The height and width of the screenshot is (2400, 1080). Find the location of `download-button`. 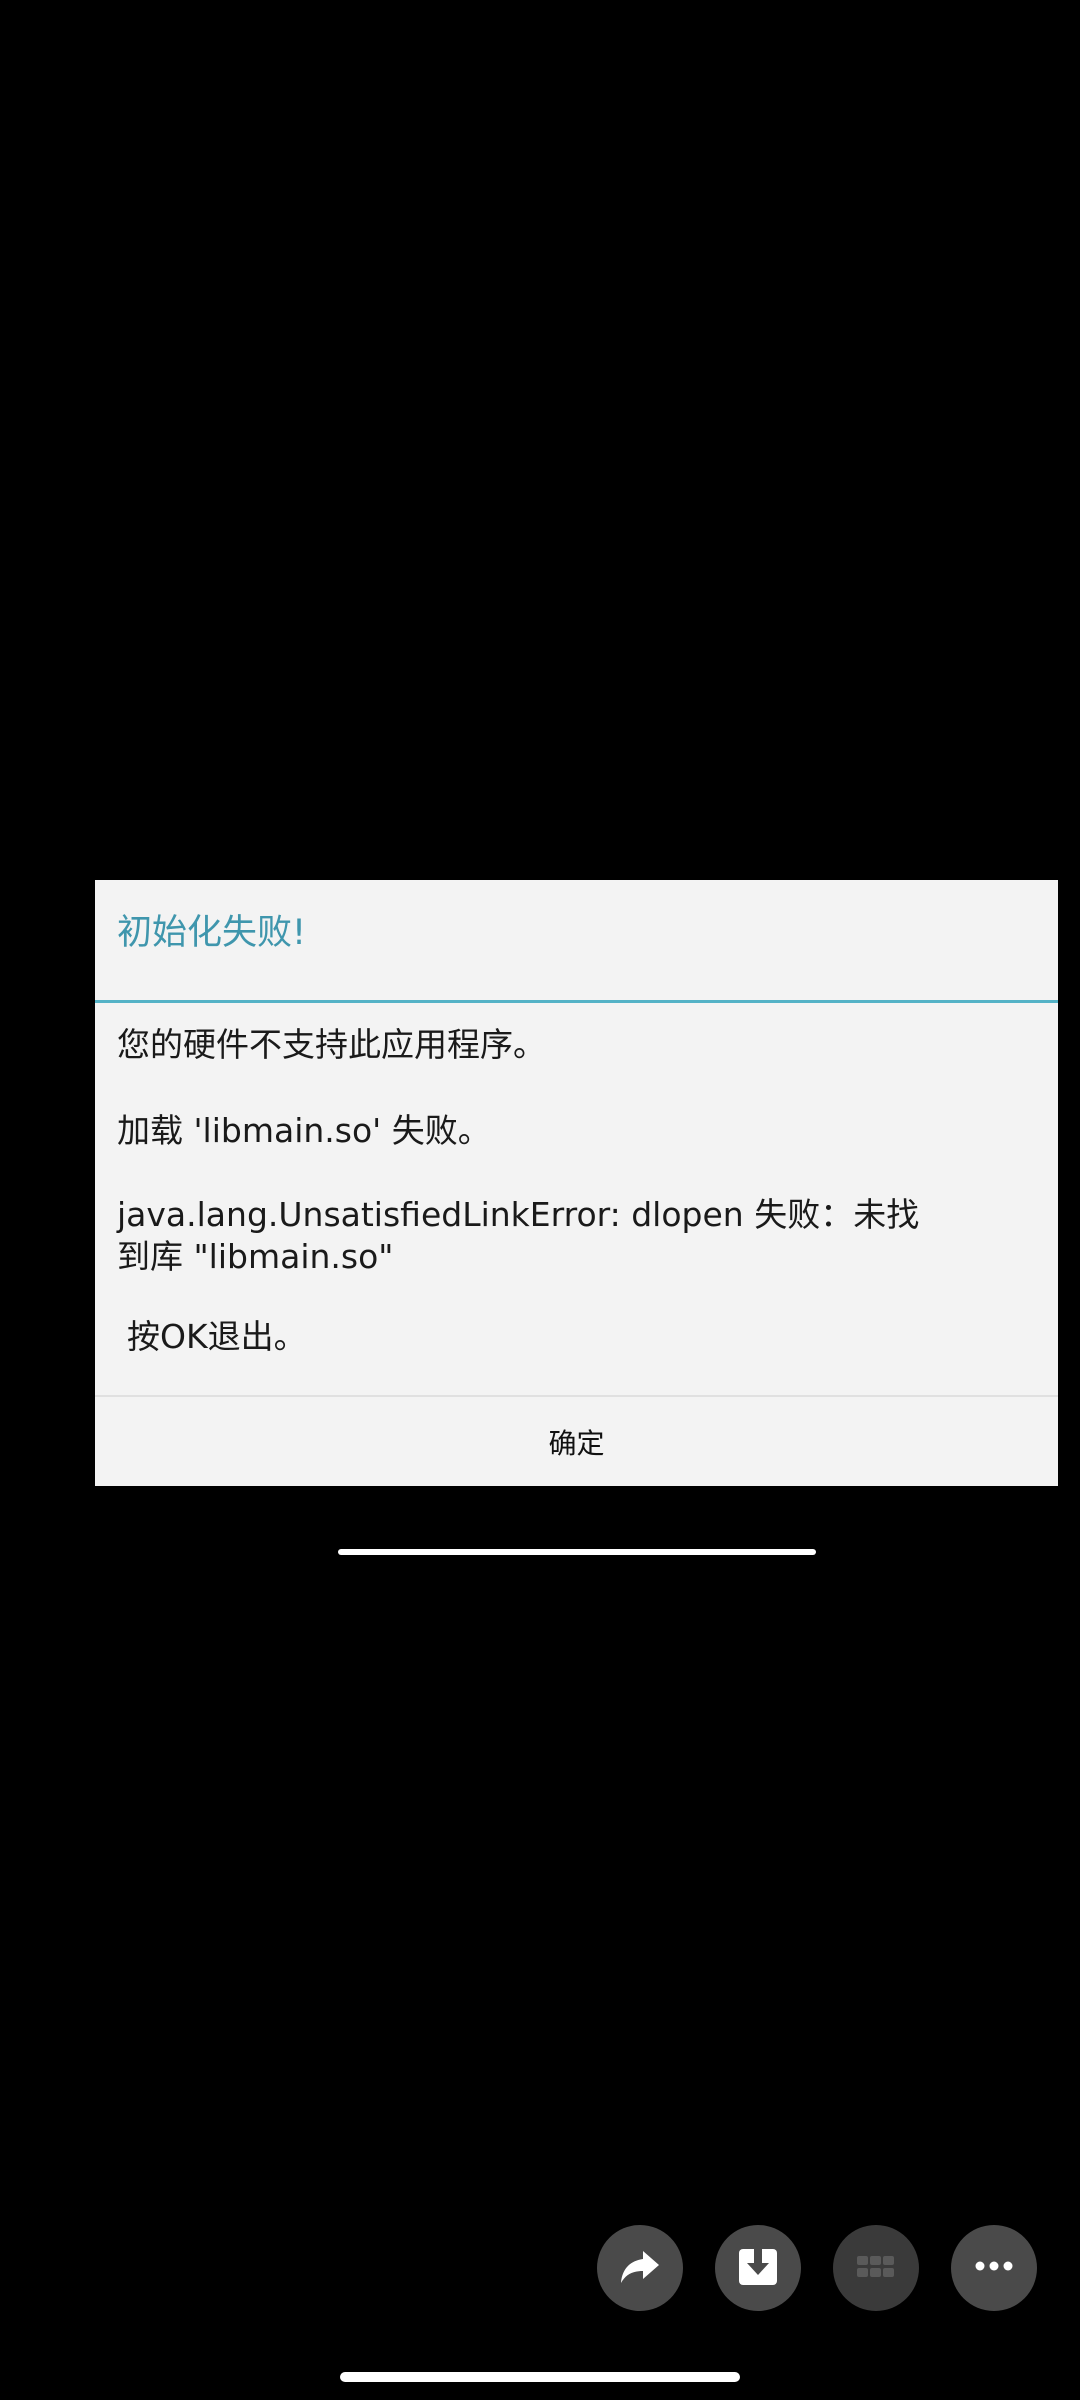

download-button is located at coordinates (758, 2268).